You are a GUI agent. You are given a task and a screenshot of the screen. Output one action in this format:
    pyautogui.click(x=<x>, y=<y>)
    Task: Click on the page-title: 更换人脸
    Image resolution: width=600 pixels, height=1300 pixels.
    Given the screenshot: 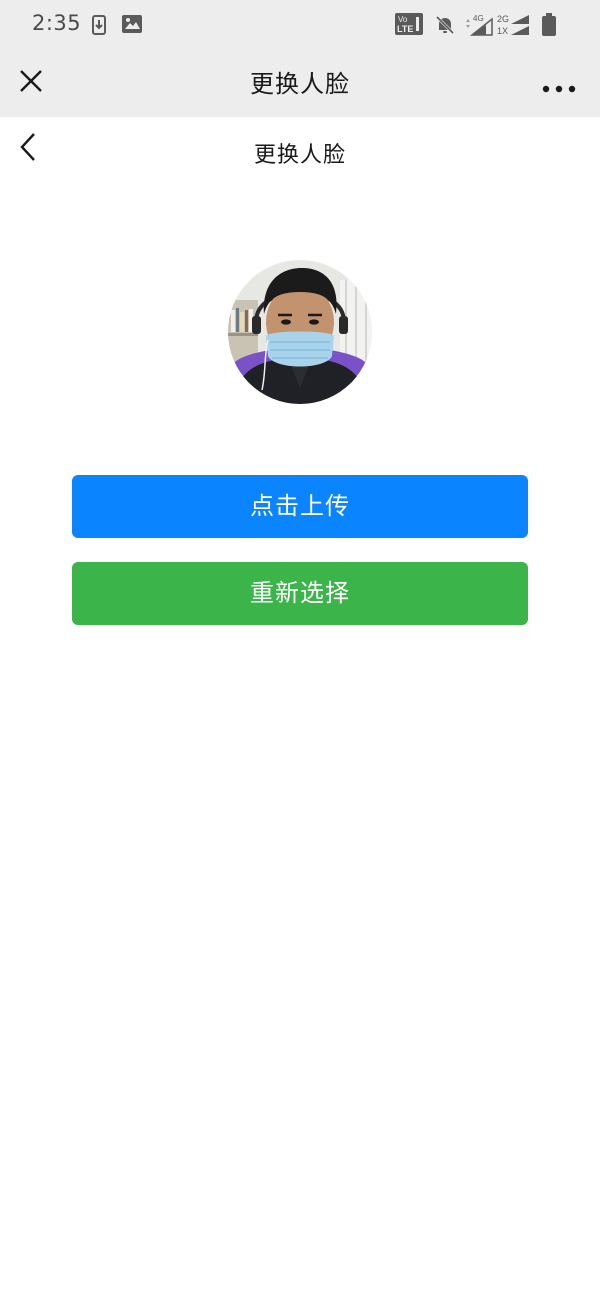 What is the action you would take?
    pyautogui.click(x=299, y=155)
    